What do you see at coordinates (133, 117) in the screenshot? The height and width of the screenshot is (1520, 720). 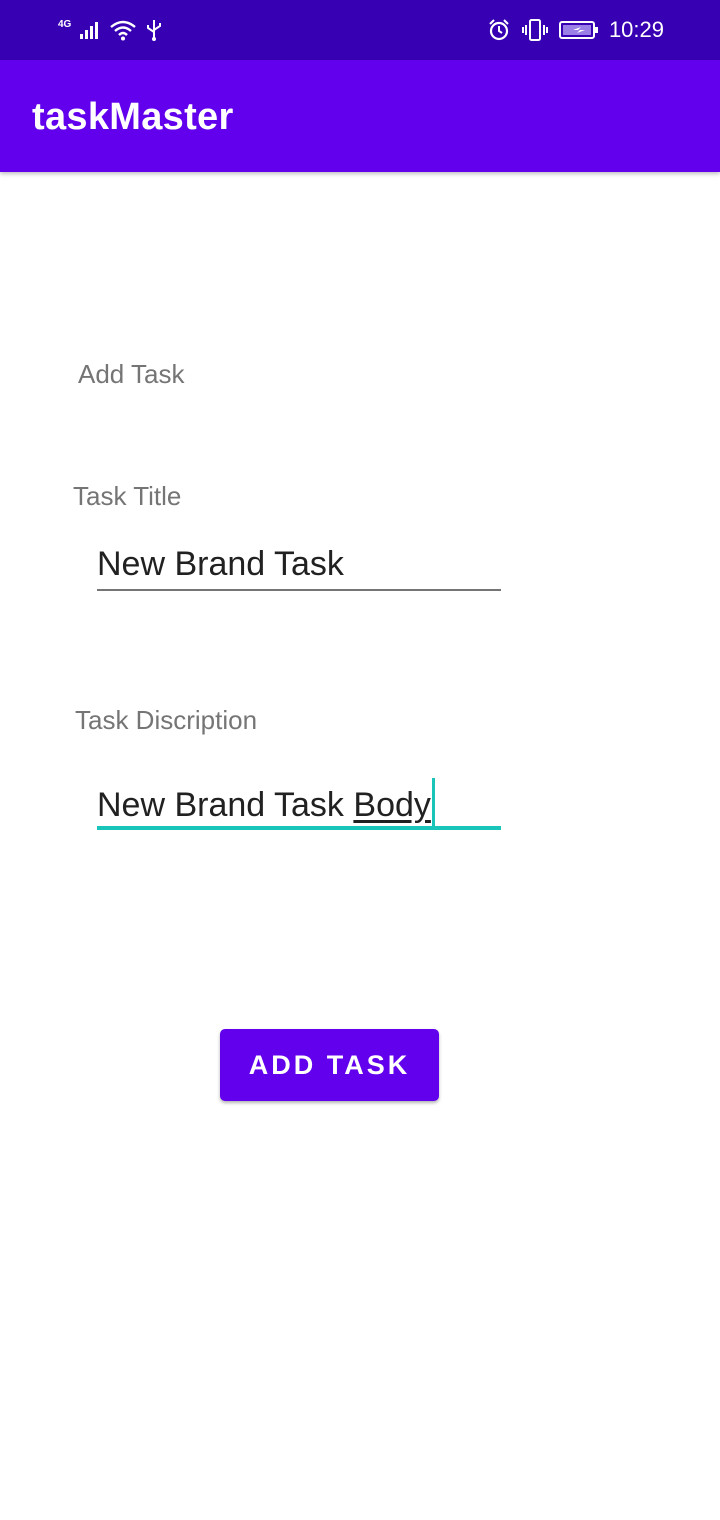 I see `app-title: taskMaster` at bounding box center [133, 117].